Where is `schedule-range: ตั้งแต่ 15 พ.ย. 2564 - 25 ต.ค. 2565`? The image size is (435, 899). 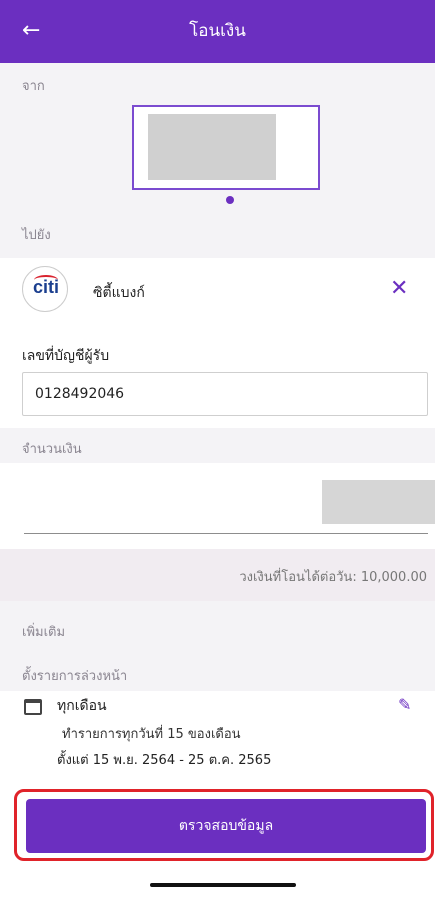 schedule-range: ตั้งแต่ 15 พ.ย. 2564 - 25 ต.ค. 2565 is located at coordinates (164, 760).